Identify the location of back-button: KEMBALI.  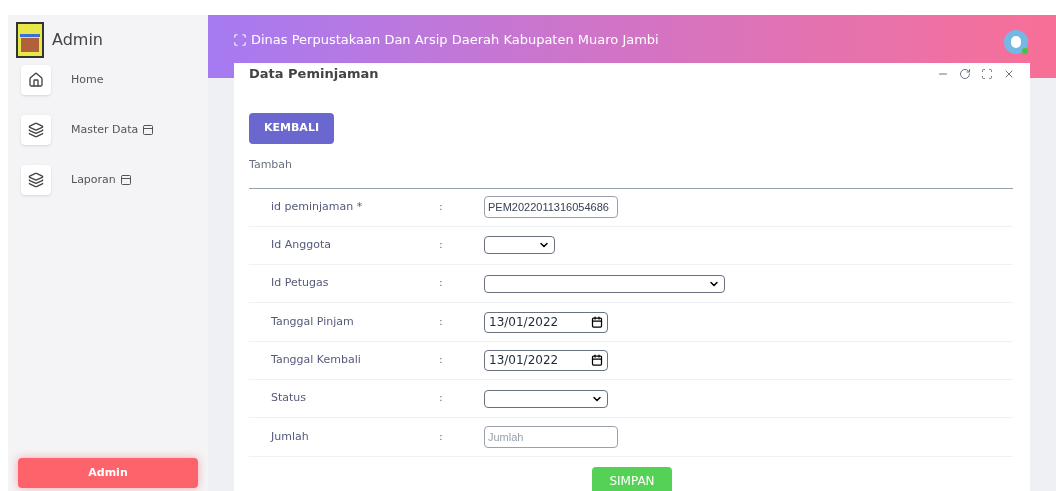
(291, 128).